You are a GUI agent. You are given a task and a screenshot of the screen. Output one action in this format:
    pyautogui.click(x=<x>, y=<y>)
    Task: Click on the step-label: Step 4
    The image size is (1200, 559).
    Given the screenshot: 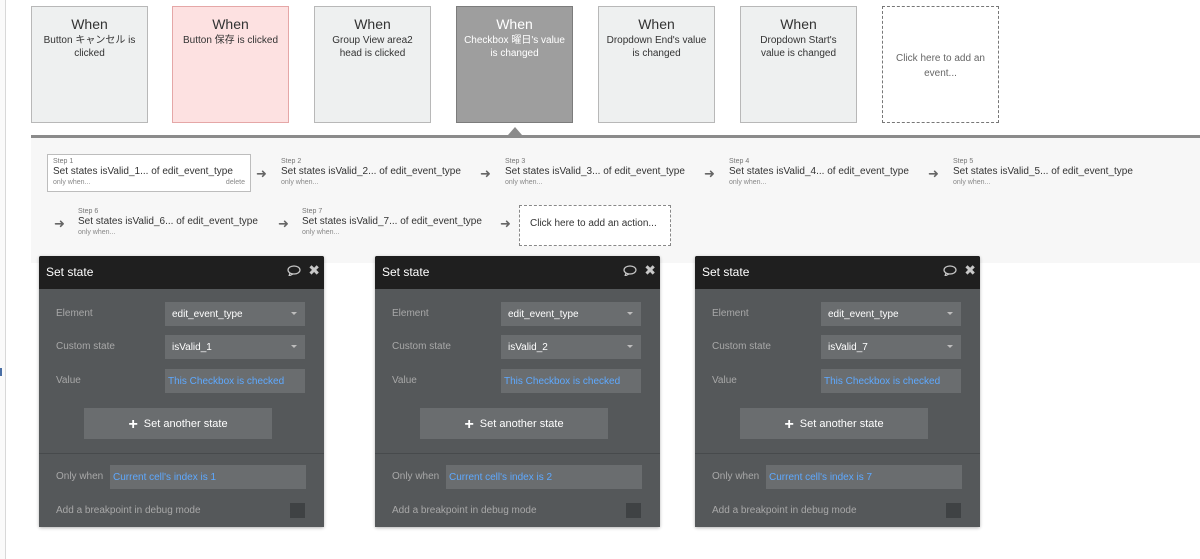 What is the action you would take?
    pyautogui.click(x=739, y=161)
    